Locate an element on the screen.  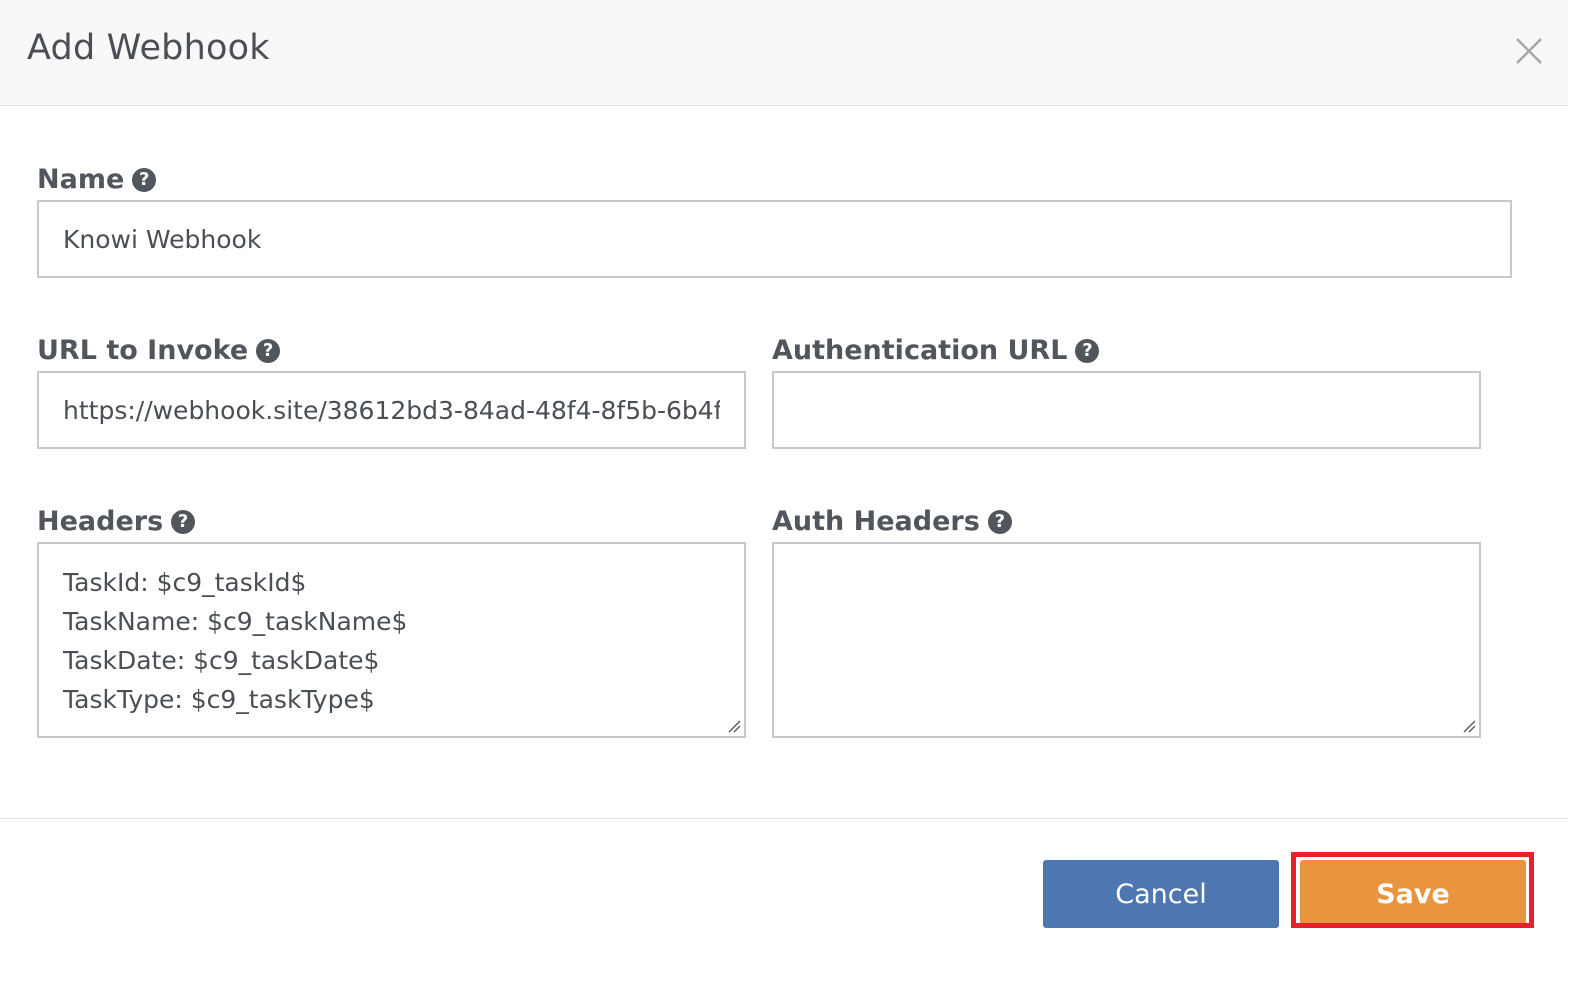
headers-label-text: Headers is located at coordinates (100, 521).